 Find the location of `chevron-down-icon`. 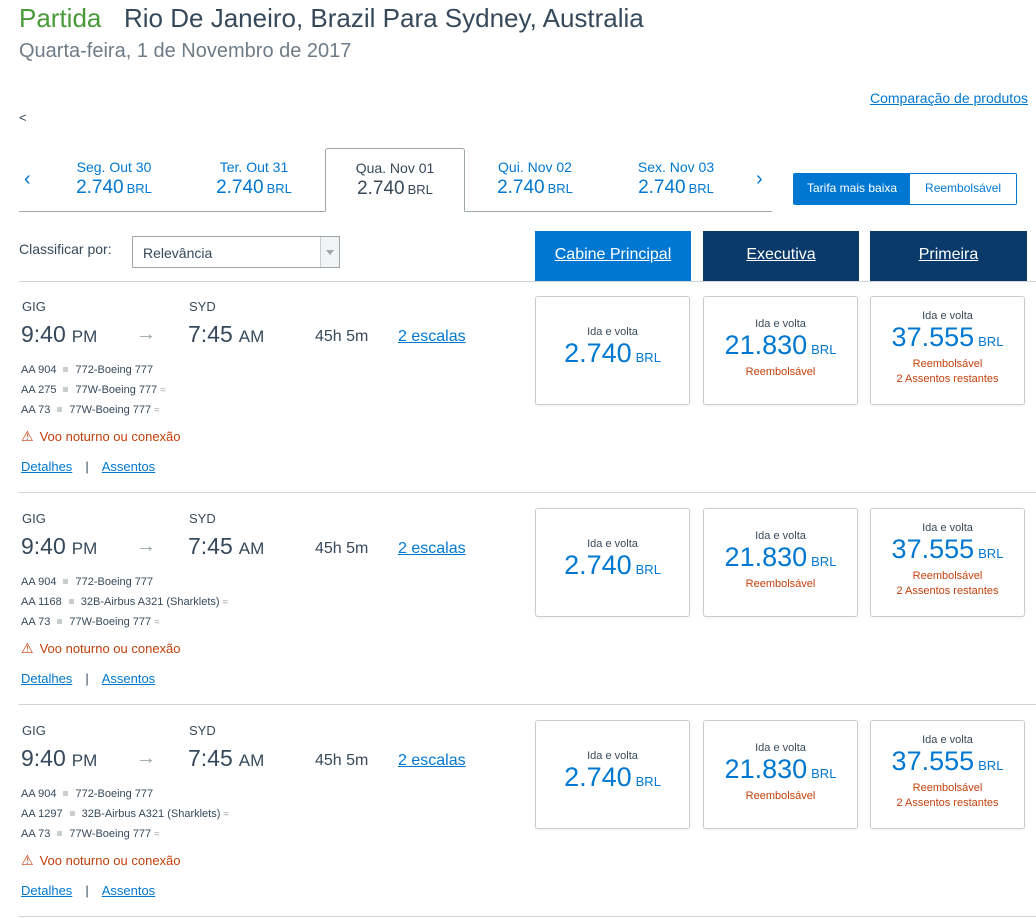

chevron-down-icon is located at coordinates (329, 252).